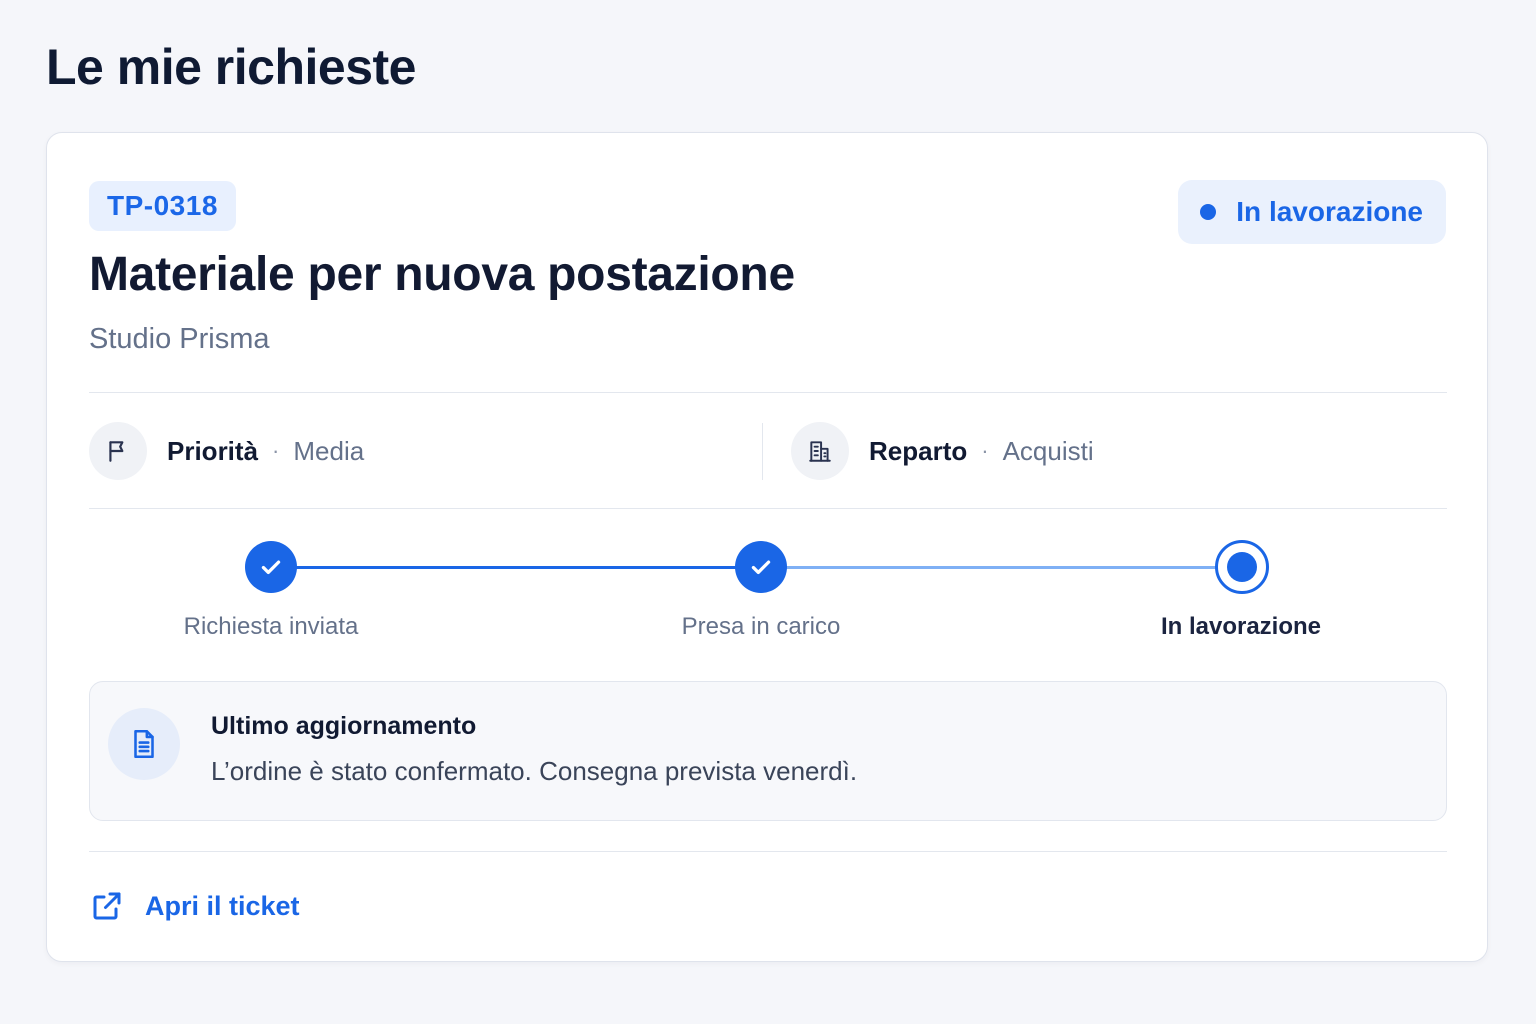 Image resolution: width=1536 pixels, height=1024 pixels. Describe the element at coordinates (329, 450) in the screenshot. I see `priority-value: Media` at that location.